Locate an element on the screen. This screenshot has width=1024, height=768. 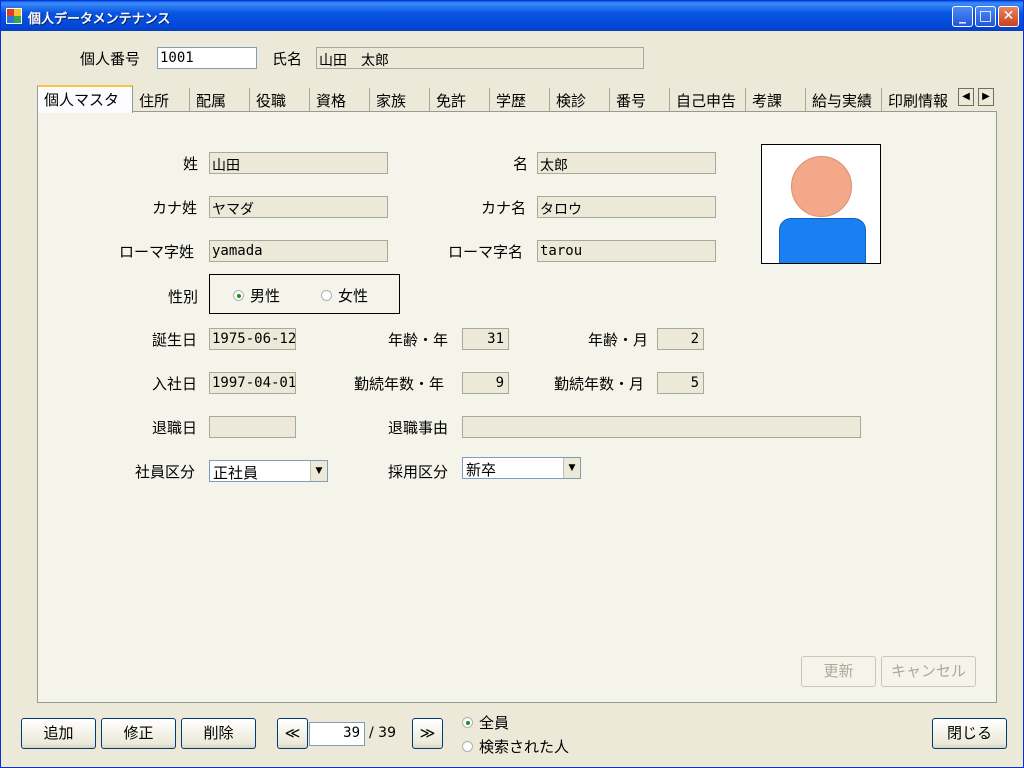
tab-scroll-right-icon: ▶ is located at coordinates (986, 97).